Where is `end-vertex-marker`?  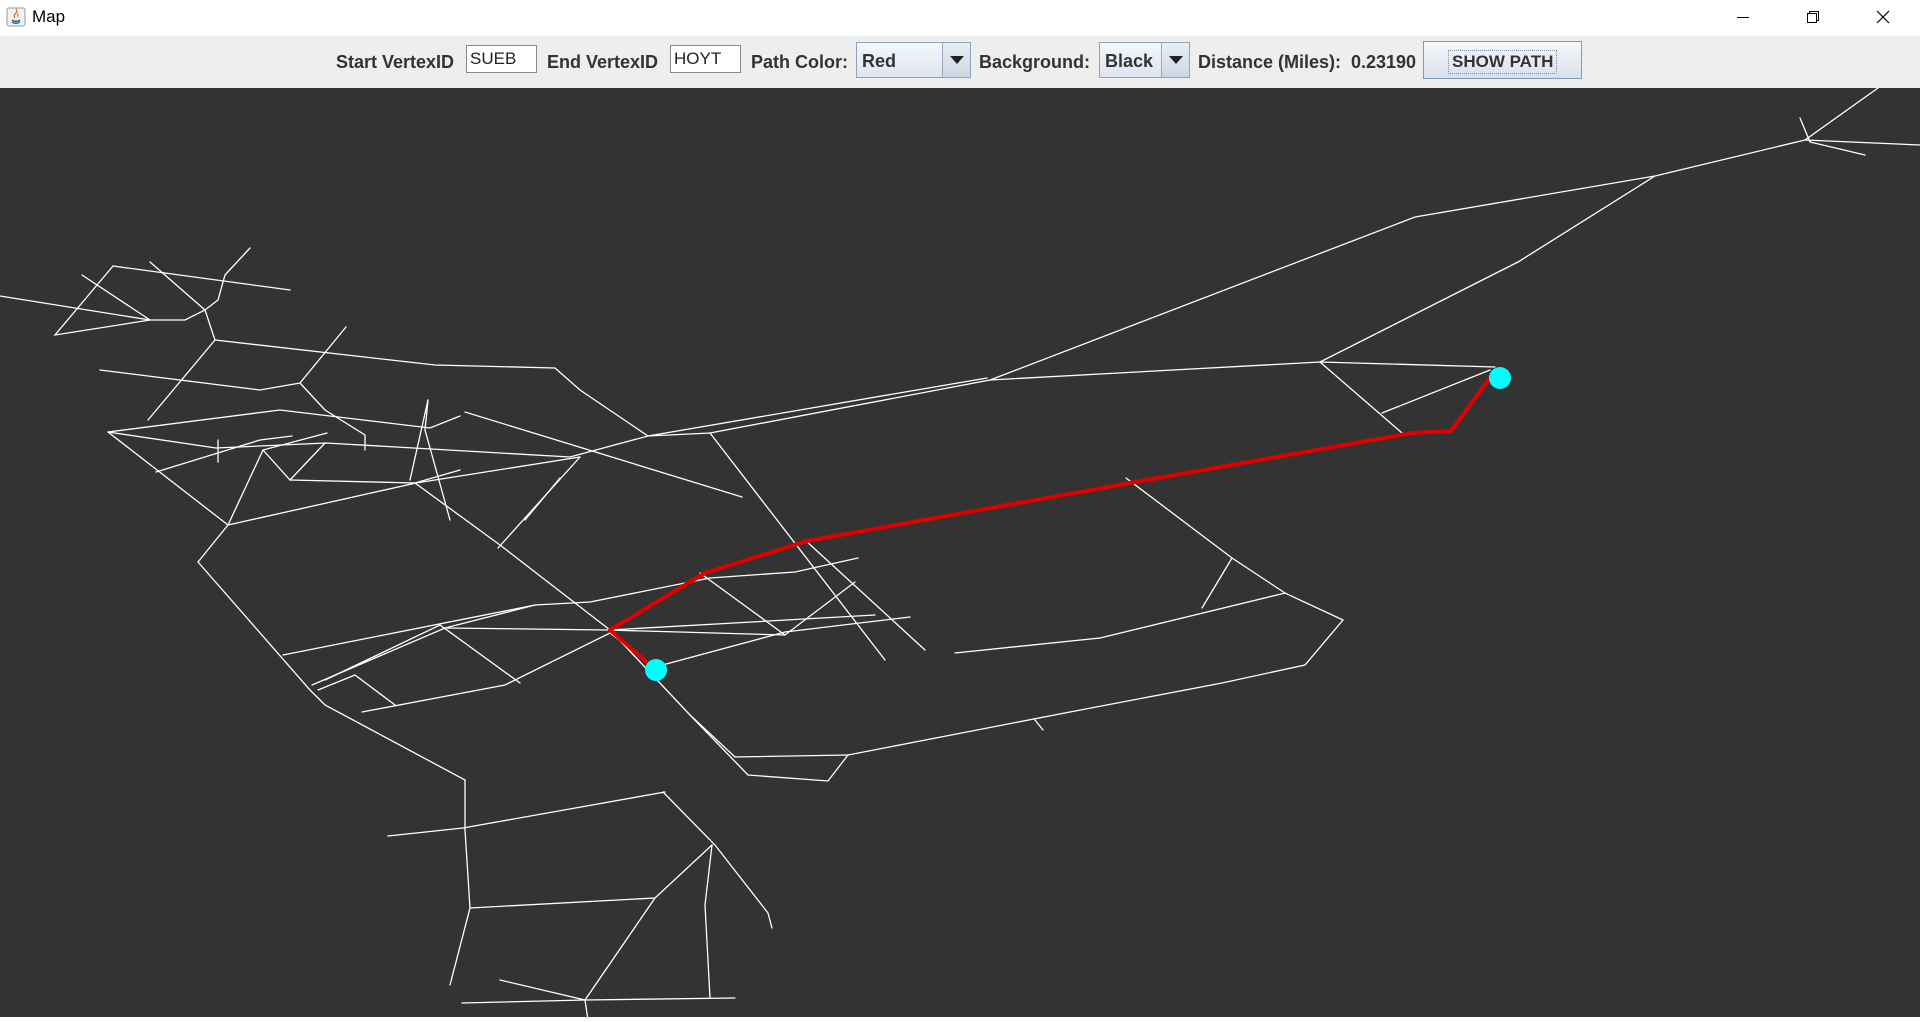
end-vertex-marker is located at coordinates (1500, 378).